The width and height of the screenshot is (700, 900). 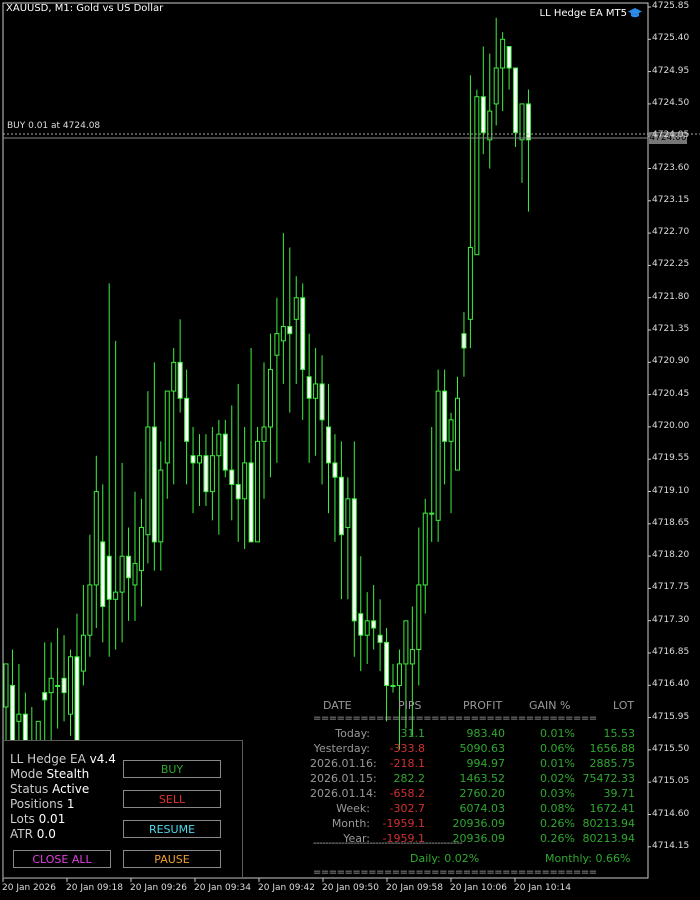 What do you see at coordinates (222, 888) in the screenshot?
I see `time-tick: 20 Jan 09:34` at bounding box center [222, 888].